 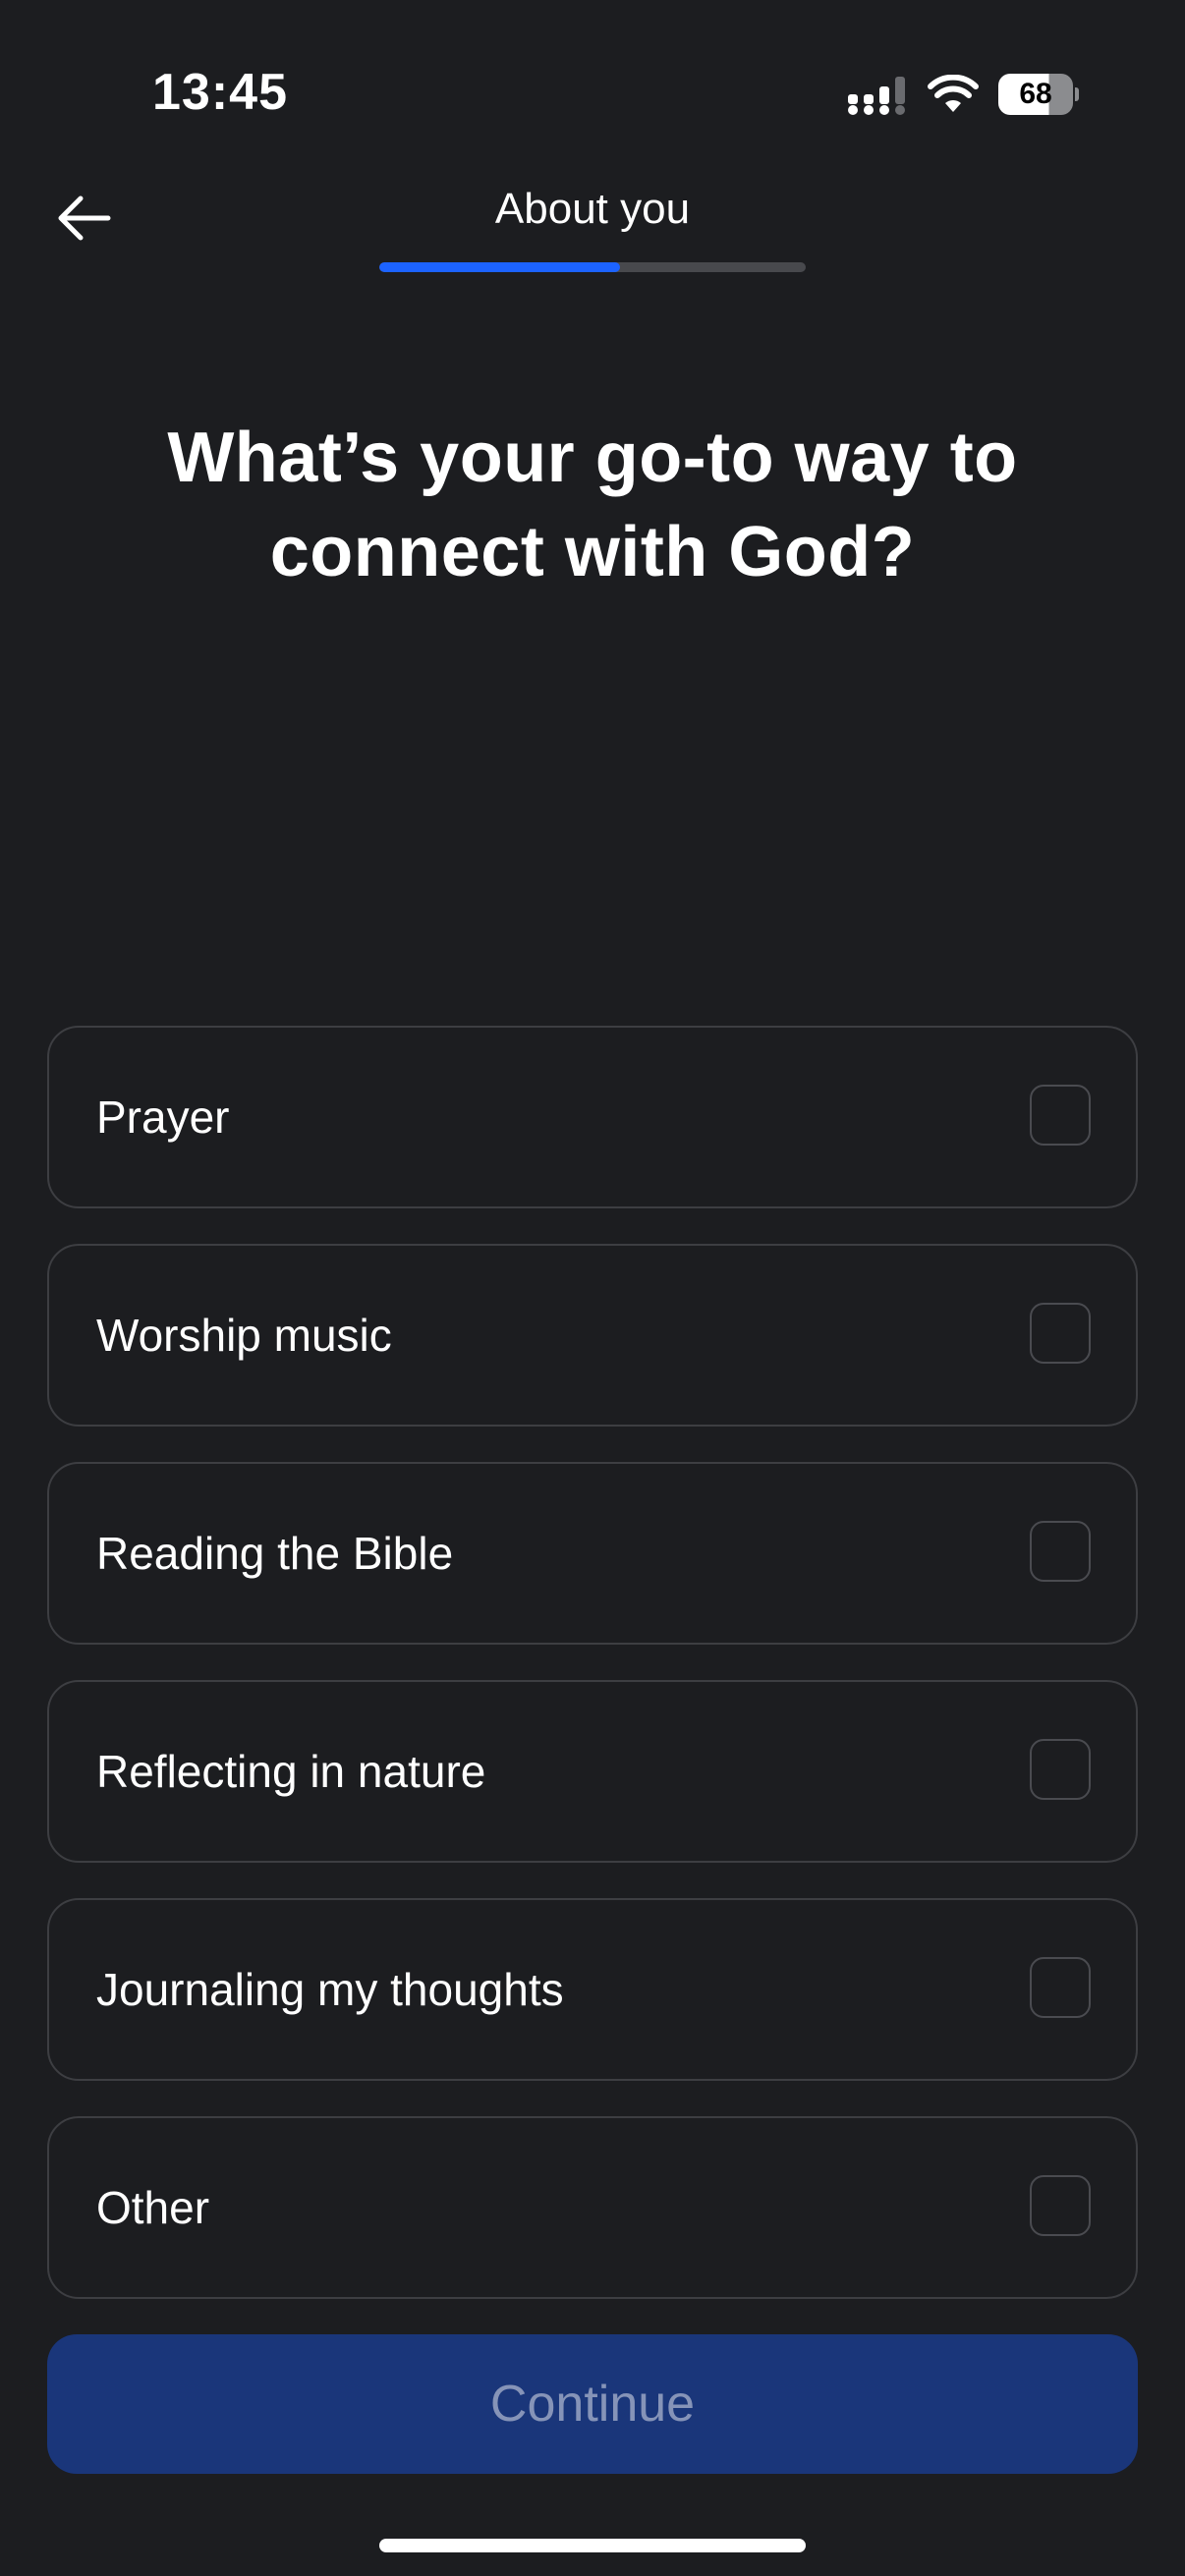 What do you see at coordinates (592, 1771) in the screenshot?
I see `option-reflecting-in-nature: Reflecting in nature` at bounding box center [592, 1771].